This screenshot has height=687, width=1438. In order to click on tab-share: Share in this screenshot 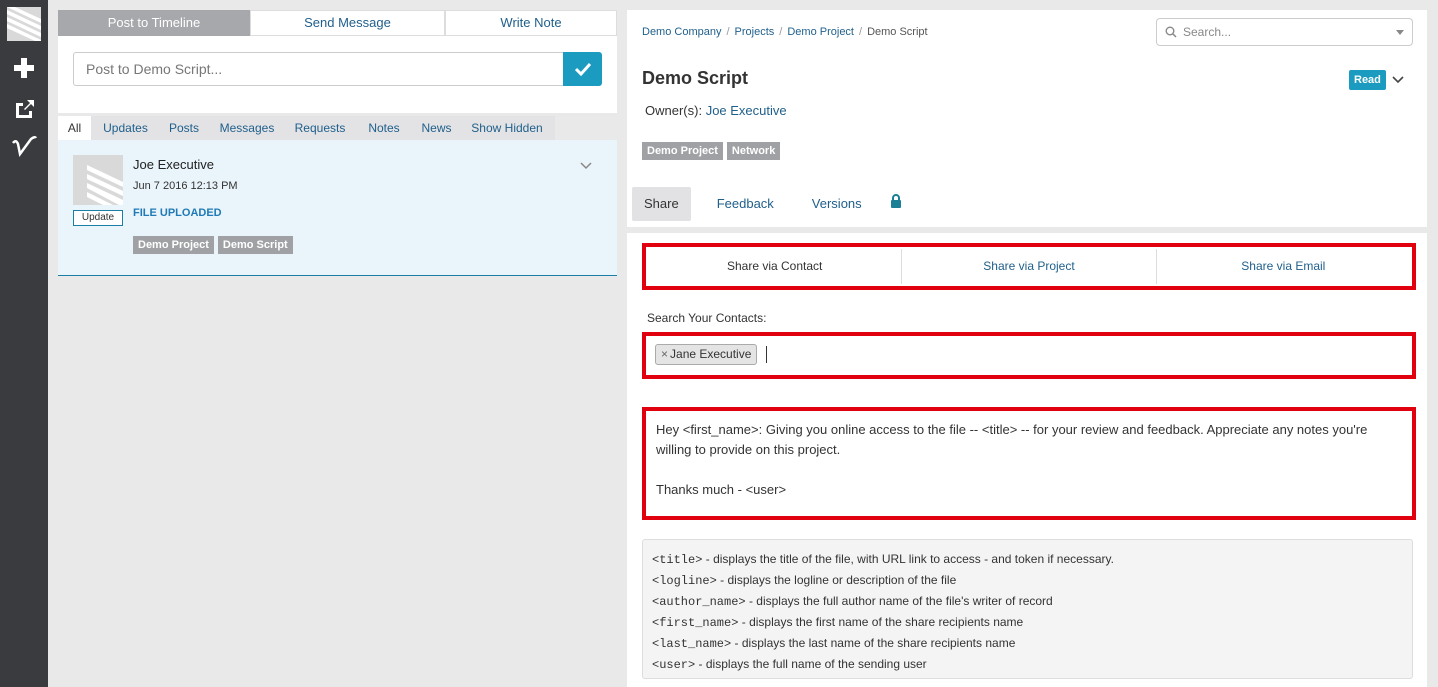, I will do `click(661, 204)`.